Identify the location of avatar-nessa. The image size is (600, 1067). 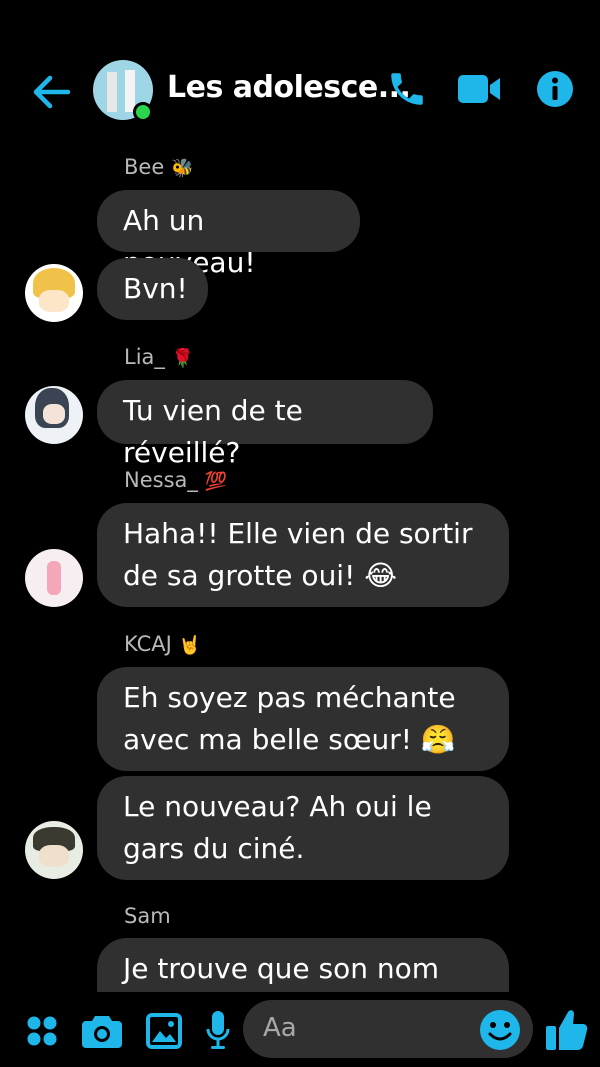
(54, 578).